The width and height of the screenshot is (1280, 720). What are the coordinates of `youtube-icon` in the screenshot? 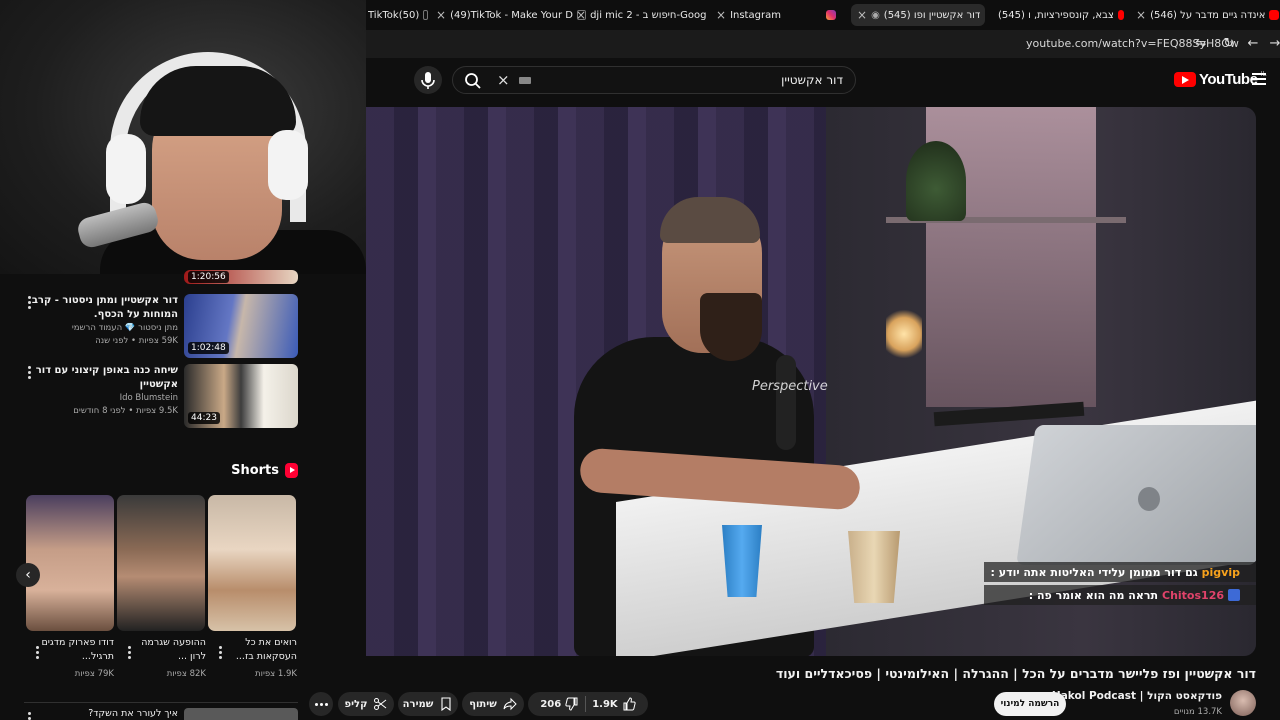 It's located at (1274, 15).